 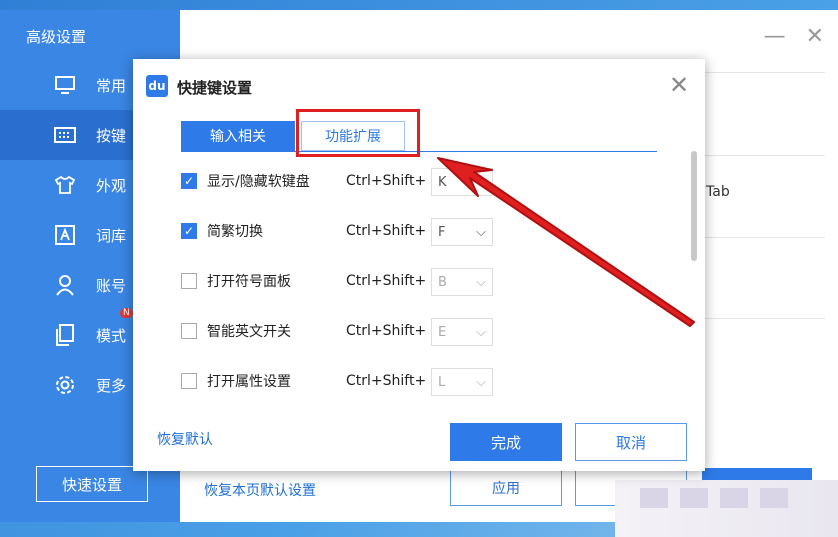 What do you see at coordinates (92, 484) in the screenshot?
I see `quick-settings-button: 快速设置` at bounding box center [92, 484].